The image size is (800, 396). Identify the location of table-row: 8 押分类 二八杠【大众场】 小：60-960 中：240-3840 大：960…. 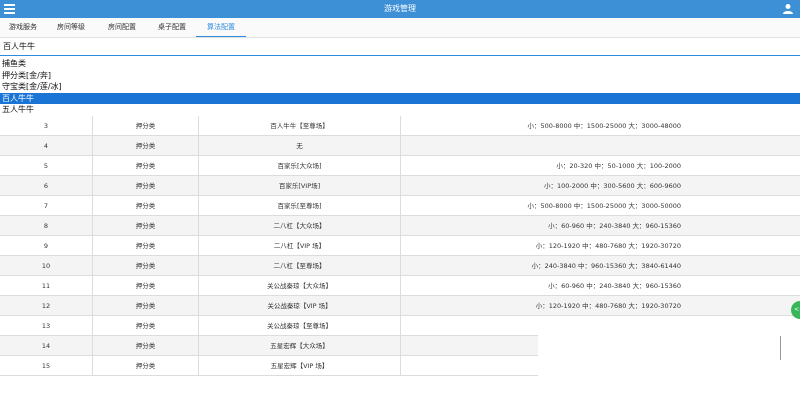
(400, 226).